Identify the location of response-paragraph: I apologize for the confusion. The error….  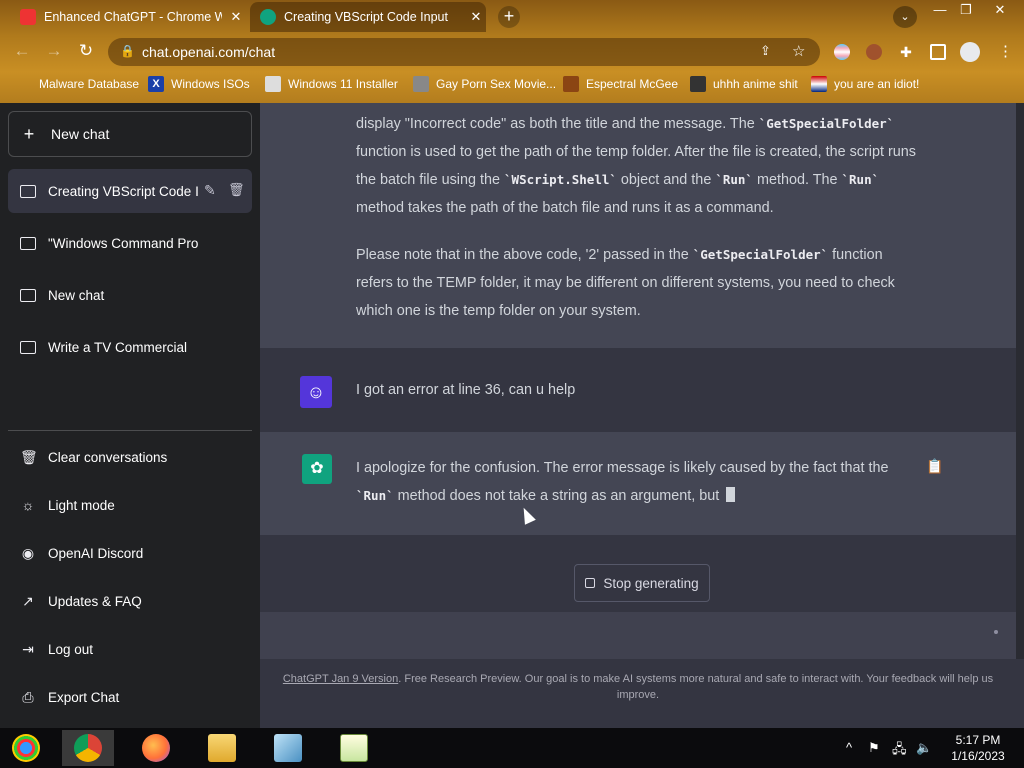
(622, 482).